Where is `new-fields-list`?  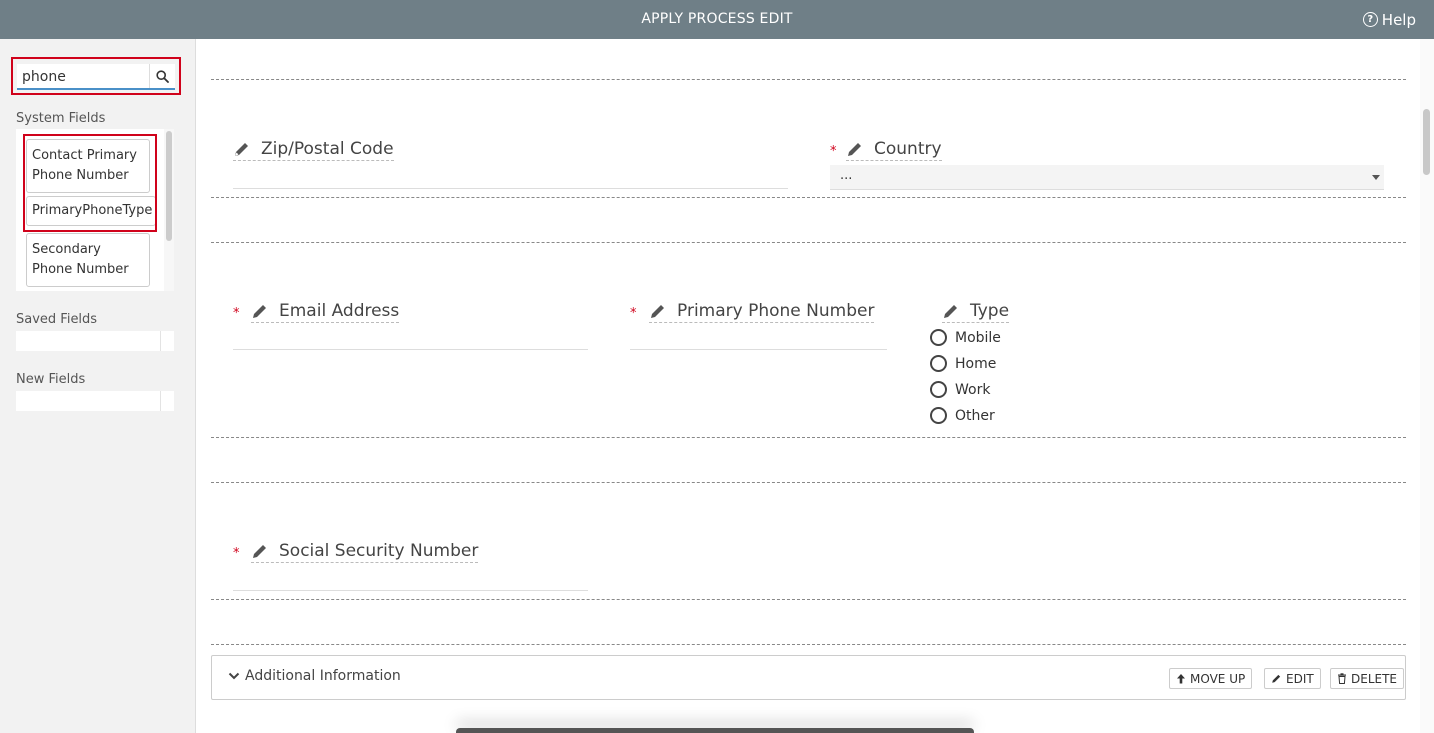 new-fields-list is located at coordinates (95, 401).